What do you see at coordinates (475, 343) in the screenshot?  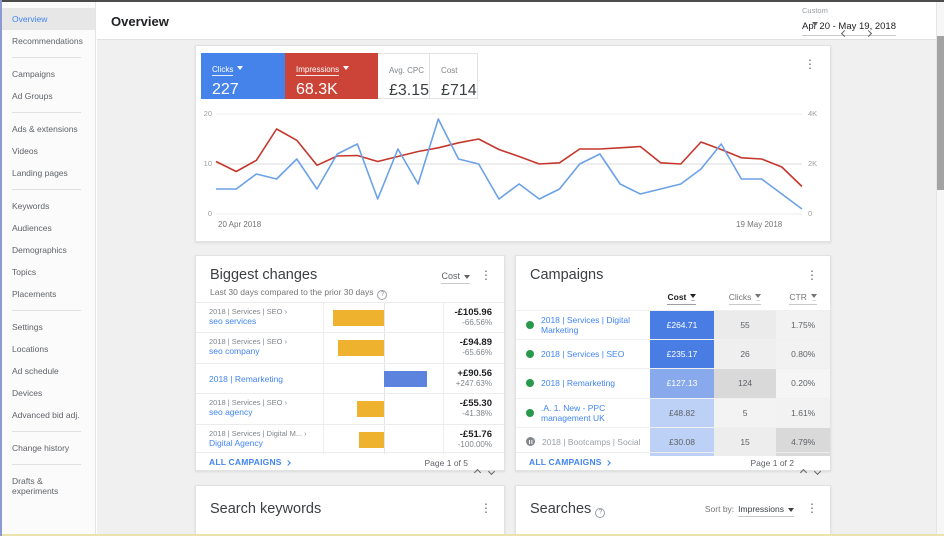 I see `change-amount: -£94.89` at bounding box center [475, 343].